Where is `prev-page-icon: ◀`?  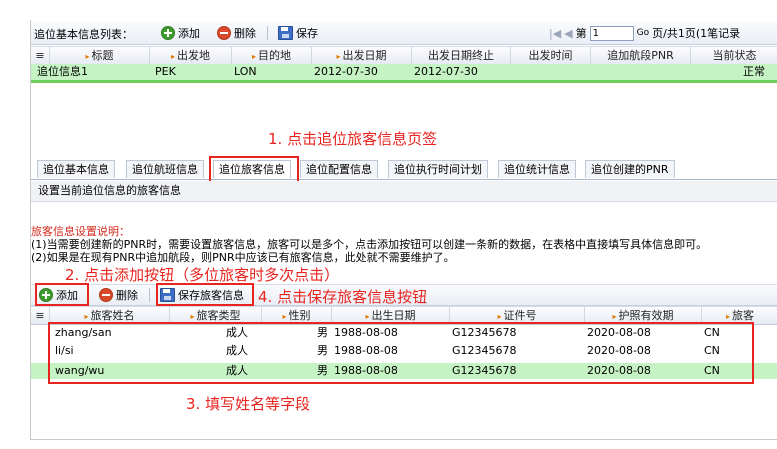 prev-page-icon: ◀ is located at coordinates (568, 33).